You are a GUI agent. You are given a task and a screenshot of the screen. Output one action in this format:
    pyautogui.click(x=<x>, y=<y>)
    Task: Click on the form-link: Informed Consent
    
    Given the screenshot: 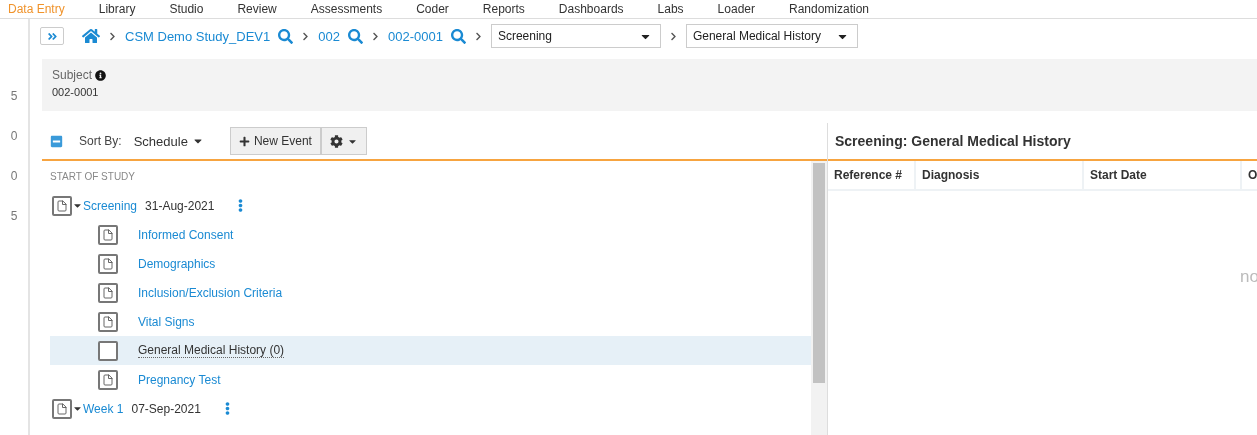 What is the action you would take?
    pyautogui.click(x=186, y=234)
    